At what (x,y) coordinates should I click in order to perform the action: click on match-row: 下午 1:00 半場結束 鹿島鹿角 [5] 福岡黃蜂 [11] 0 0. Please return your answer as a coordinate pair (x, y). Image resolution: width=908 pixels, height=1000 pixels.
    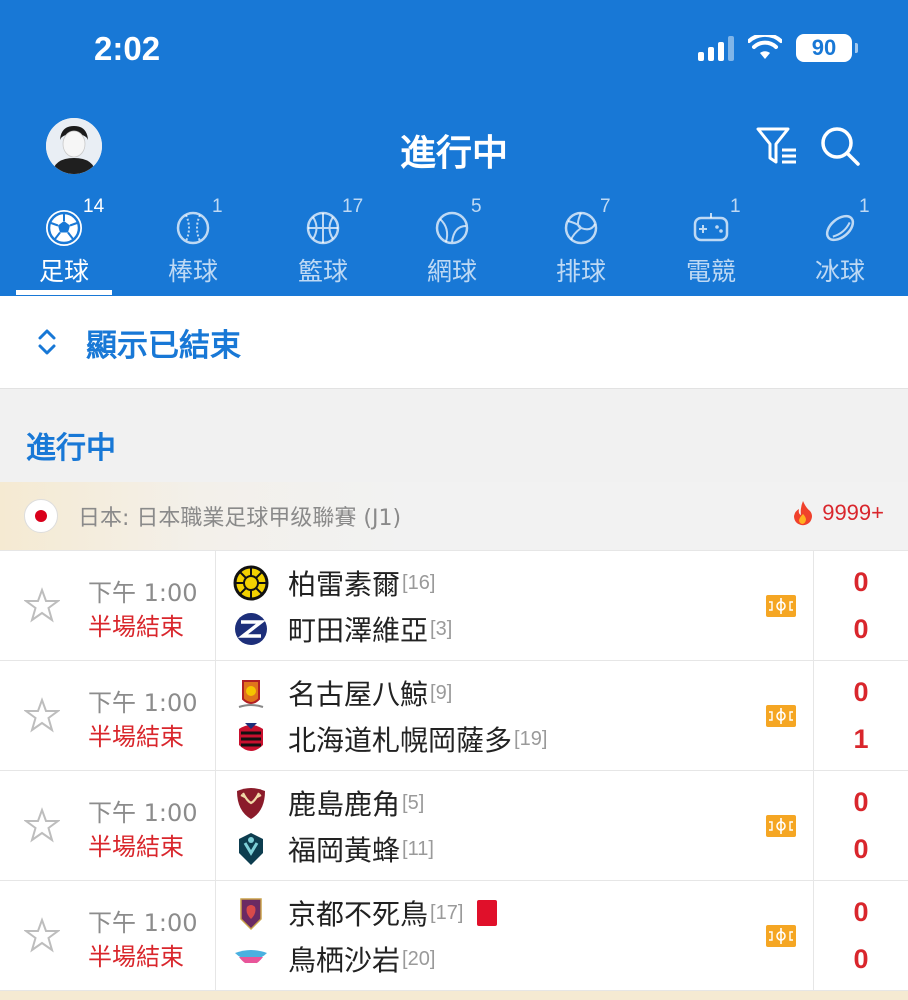
    Looking at the image, I should click on (454, 825).